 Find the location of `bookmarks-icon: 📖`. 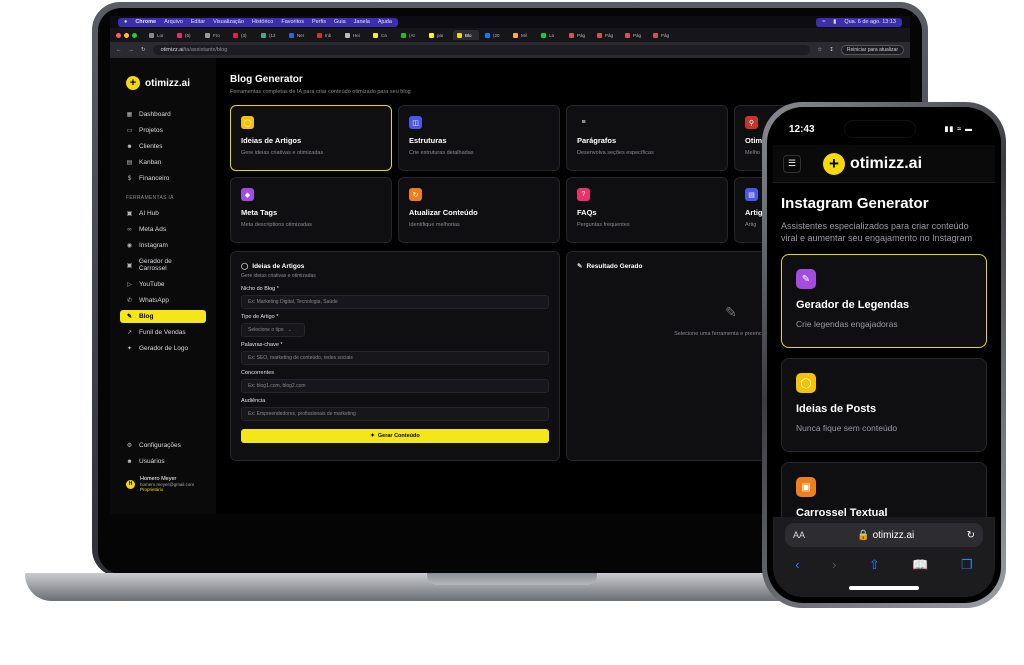

bookmarks-icon: 📖 is located at coordinates (920, 565).